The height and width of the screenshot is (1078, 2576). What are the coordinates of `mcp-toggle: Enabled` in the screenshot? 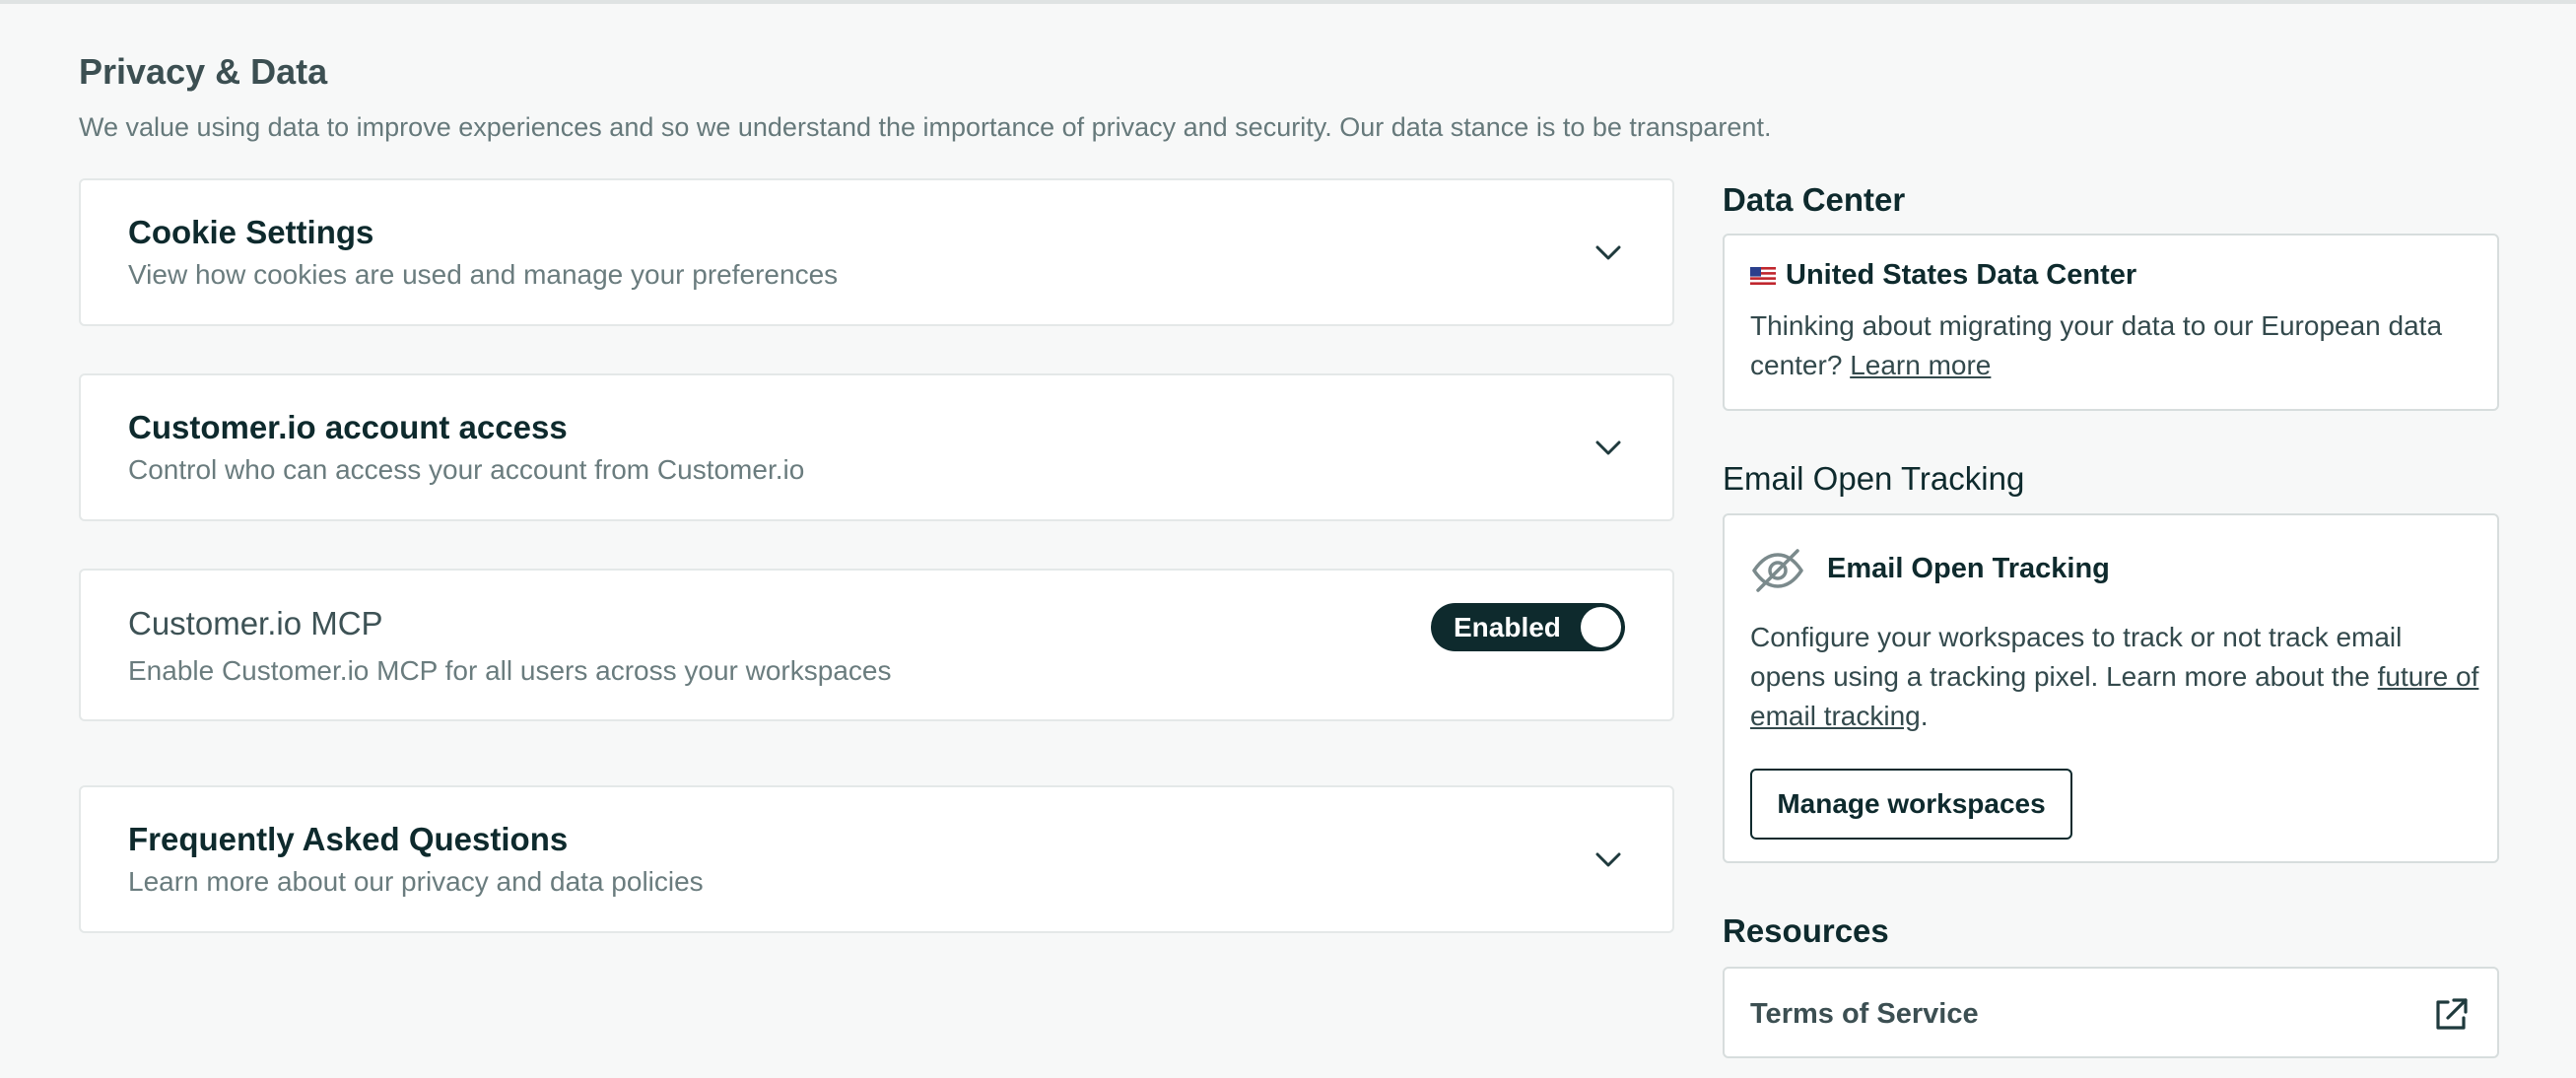 It's located at (1528, 627).